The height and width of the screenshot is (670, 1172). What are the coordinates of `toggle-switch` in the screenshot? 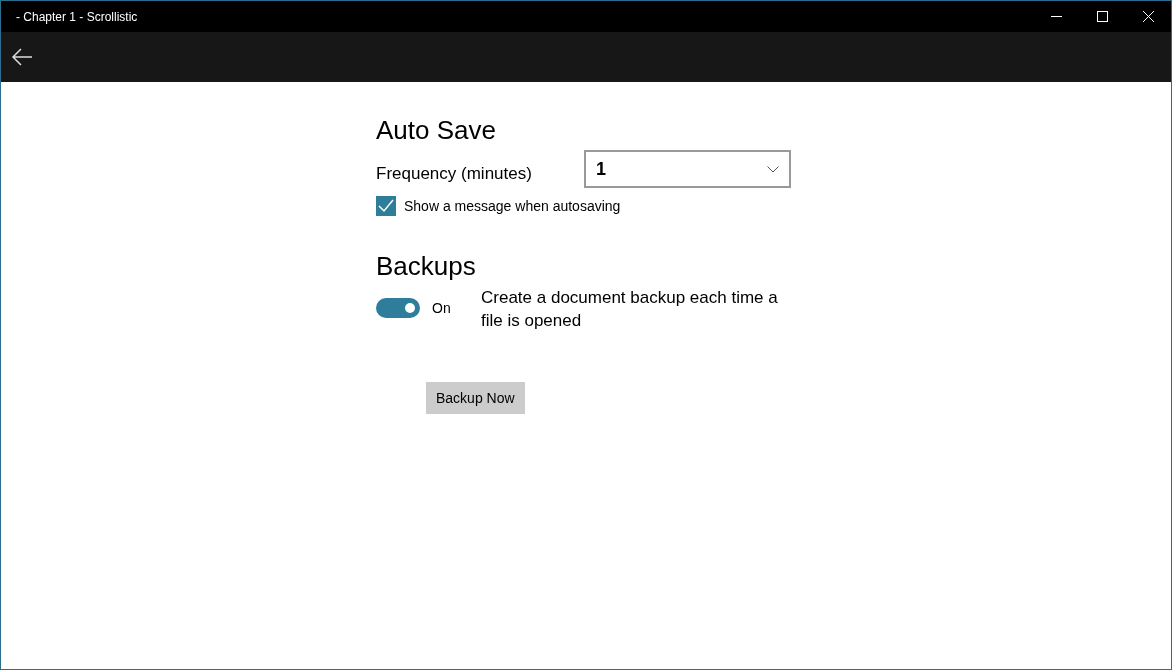 It's located at (398, 308).